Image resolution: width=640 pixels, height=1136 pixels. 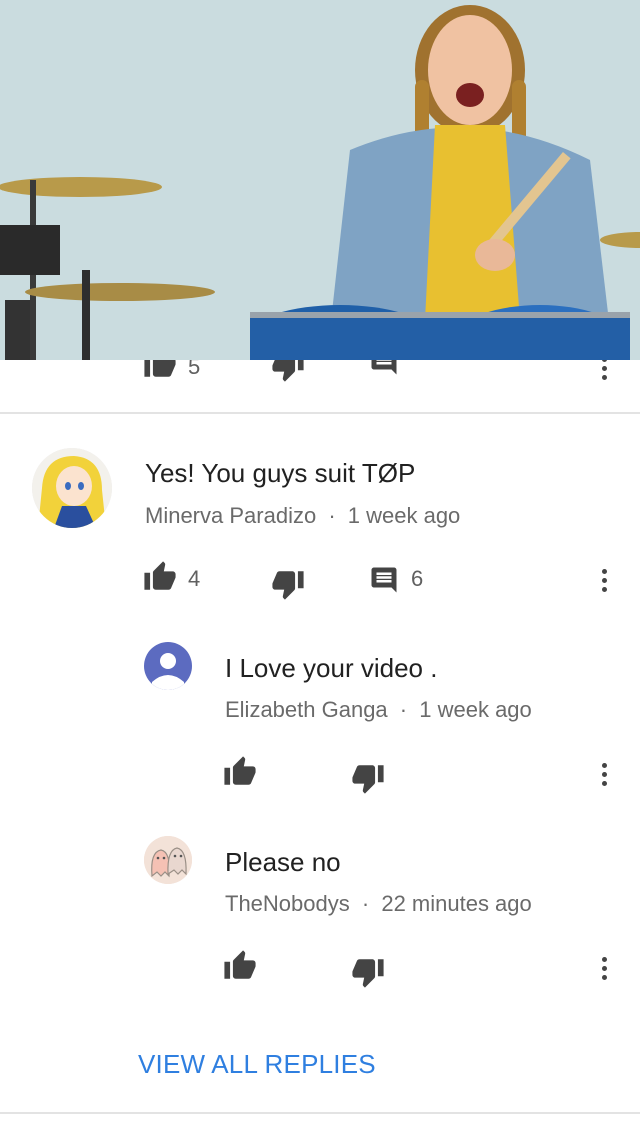 I want to click on comment-time: 1 week ago, so click(x=404, y=515).